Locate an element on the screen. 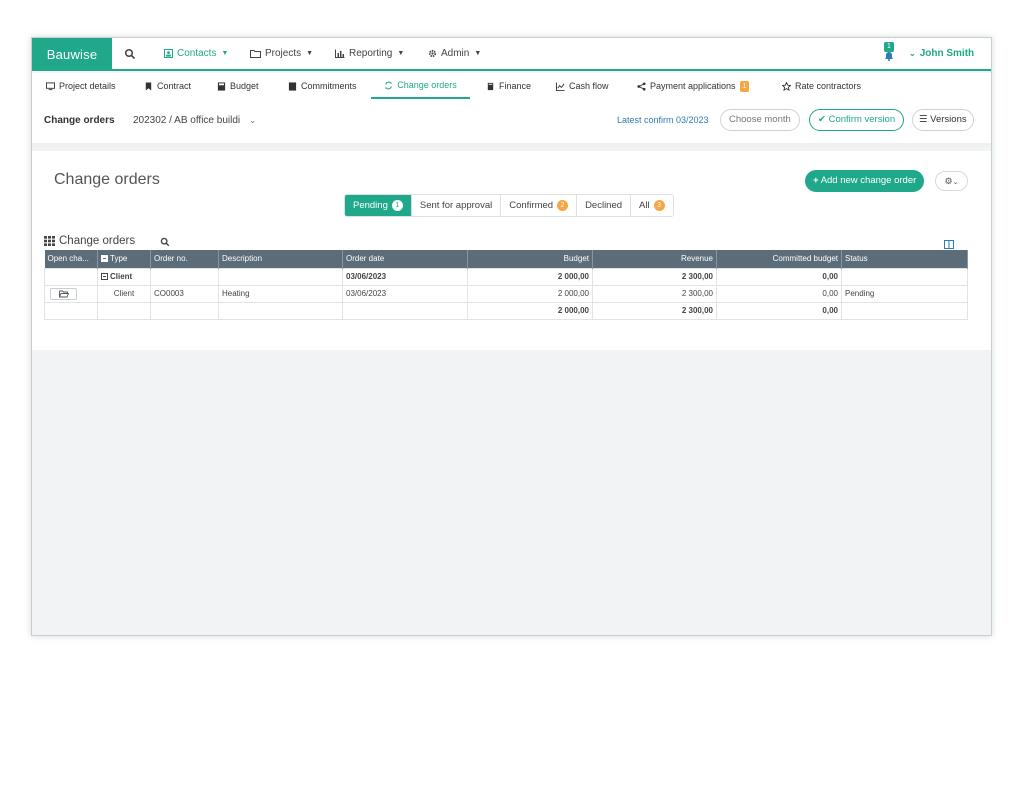  tab-contract: Contract is located at coordinates (167, 86).